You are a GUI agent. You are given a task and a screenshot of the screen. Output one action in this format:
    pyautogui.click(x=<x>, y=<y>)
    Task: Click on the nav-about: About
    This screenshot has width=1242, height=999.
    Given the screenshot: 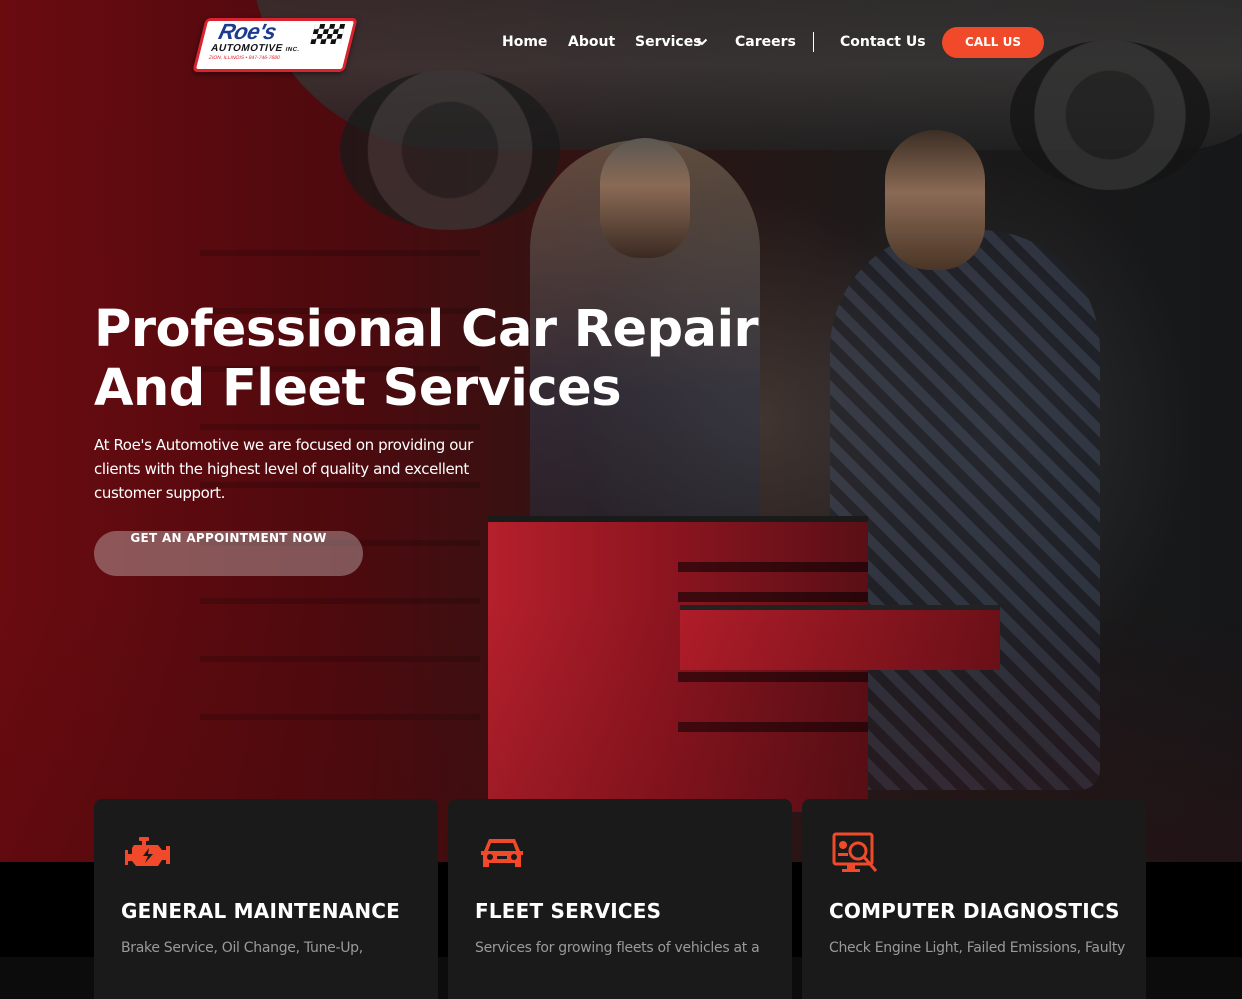 What is the action you would take?
    pyautogui.click(x=591, y=42)
    